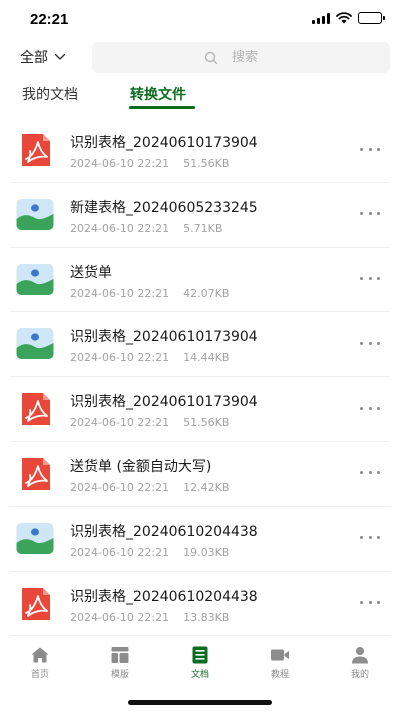 The width and height of the screenshot is (400, 711). What do you see at coordinates (360, 655) in the screenshot?
I see `profile-icon` at bounding box center [360, 655].